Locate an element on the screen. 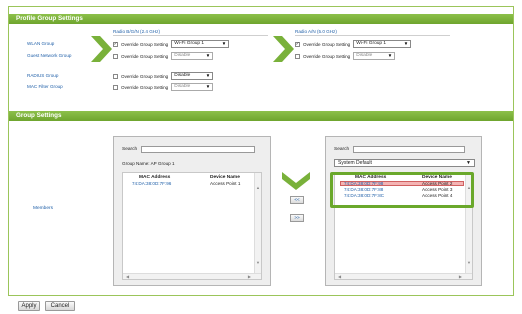  mac-filter-override-checkbox is located at coordinates (115, 87).